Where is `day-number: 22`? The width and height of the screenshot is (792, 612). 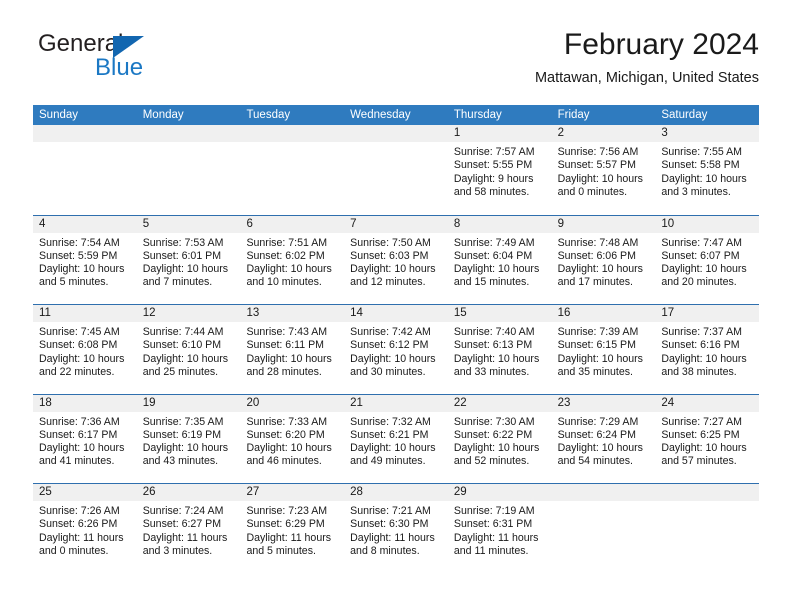
day-number: 22 is located at coordinates (499, 403).